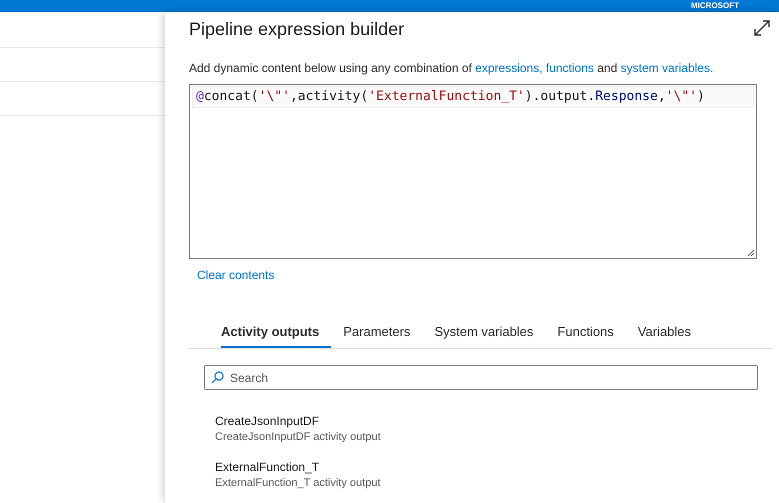 This screenshot has width=779, height=503. What do you see at coordinates (296, 29) in the screenshot?
I see `panel-title: Pipeline expression builder` at bounding box center [296, 29].